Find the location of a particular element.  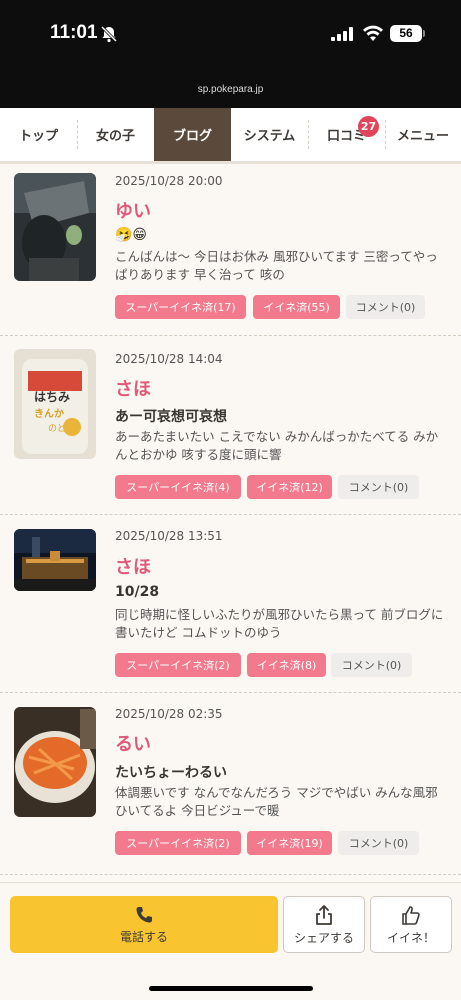

super-like-button: スーパーイイネ済(17) is located at coordinates (180, 307).